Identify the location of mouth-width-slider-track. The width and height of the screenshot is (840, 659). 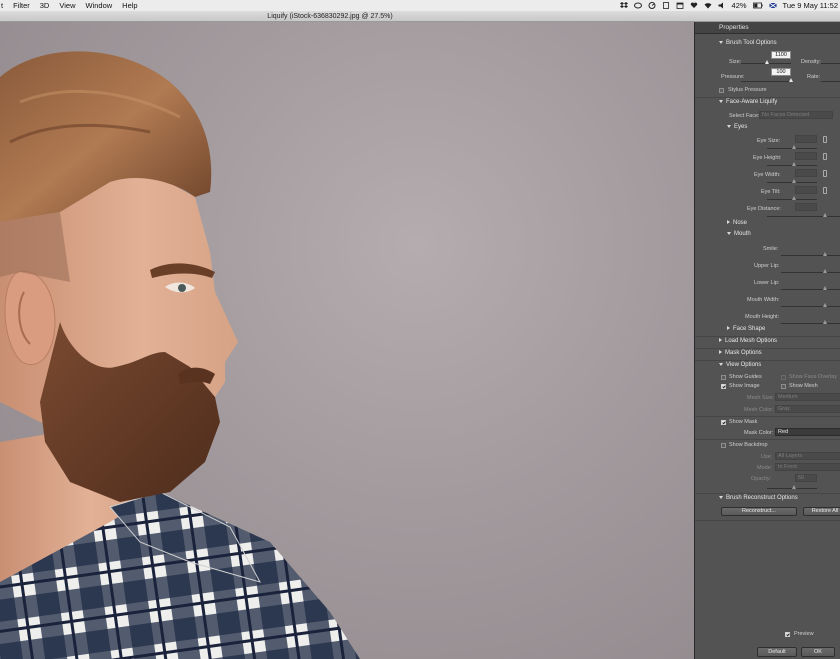
(810, 306).